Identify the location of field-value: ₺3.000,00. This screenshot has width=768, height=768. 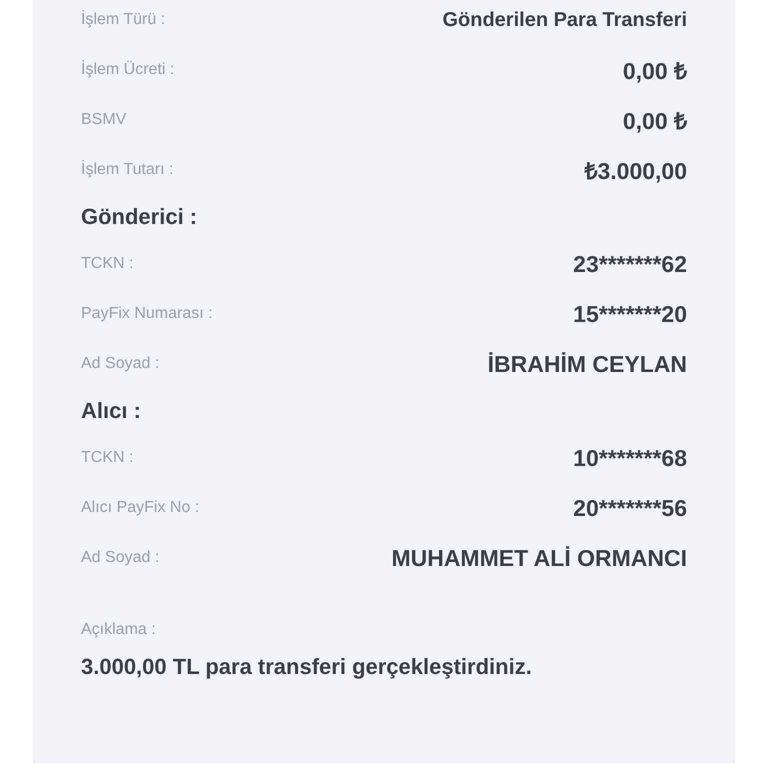
(635, 171).